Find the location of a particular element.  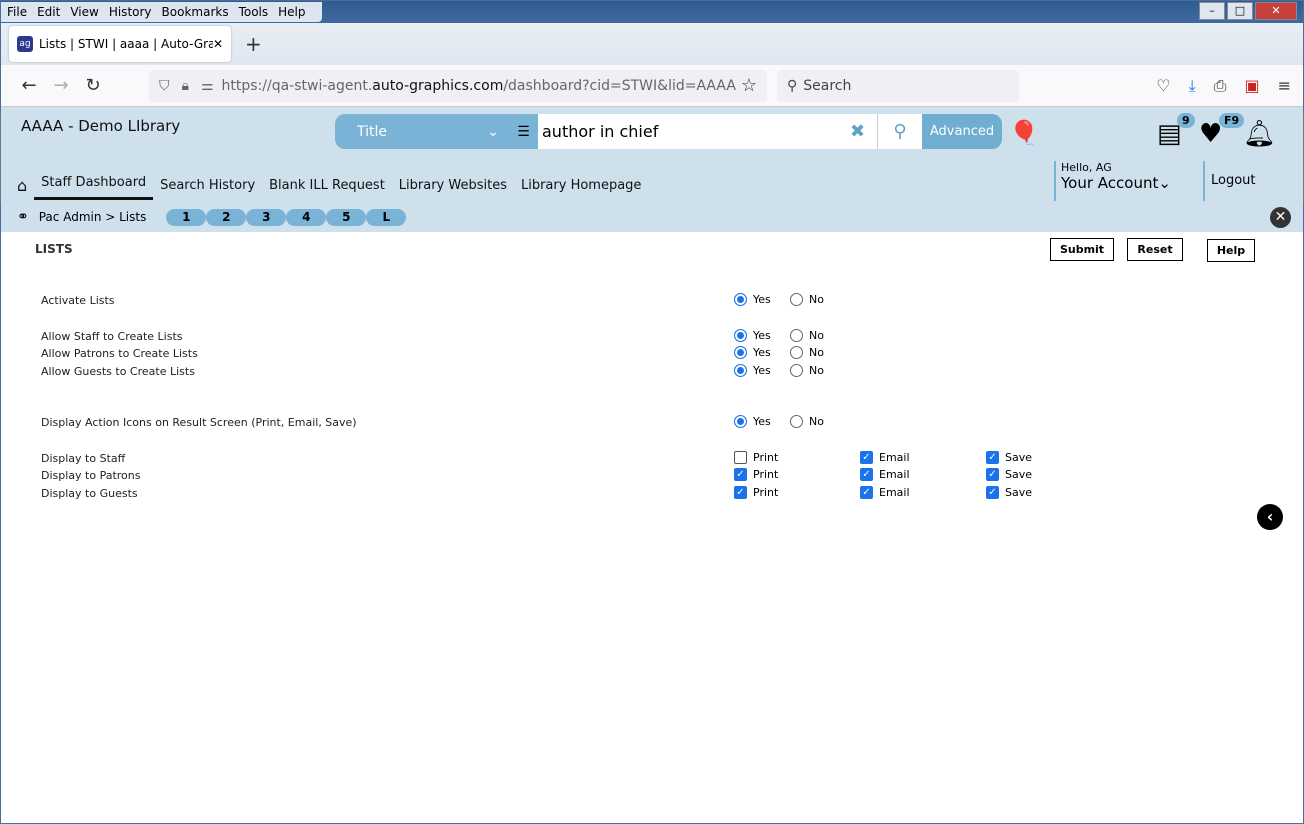

back-icon: ← is located at coordinates (29, 85).